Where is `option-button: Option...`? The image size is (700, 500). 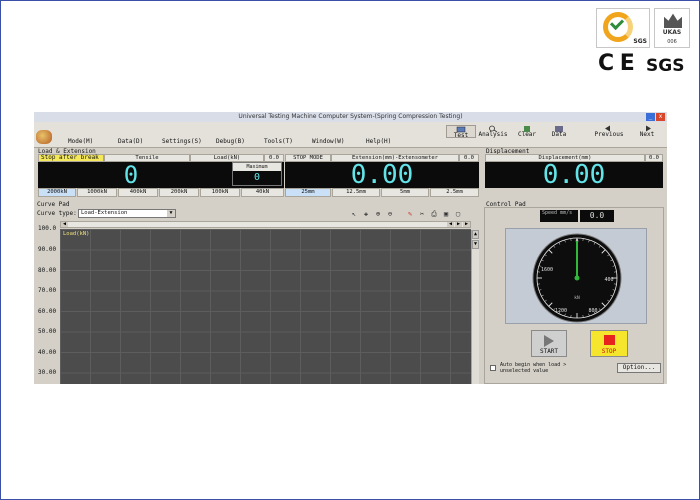
option-button: Option... is located at coordinates (639, 368).